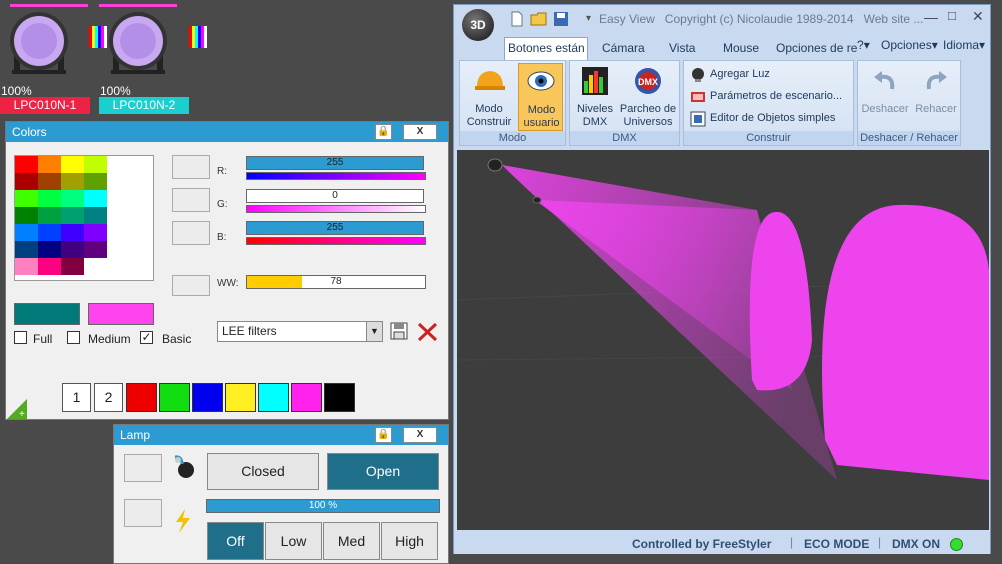  Describe the element at coordinates (816, 48) in the screenshot. I see `tab-opciones-de-re: Opciones de re` at that location.